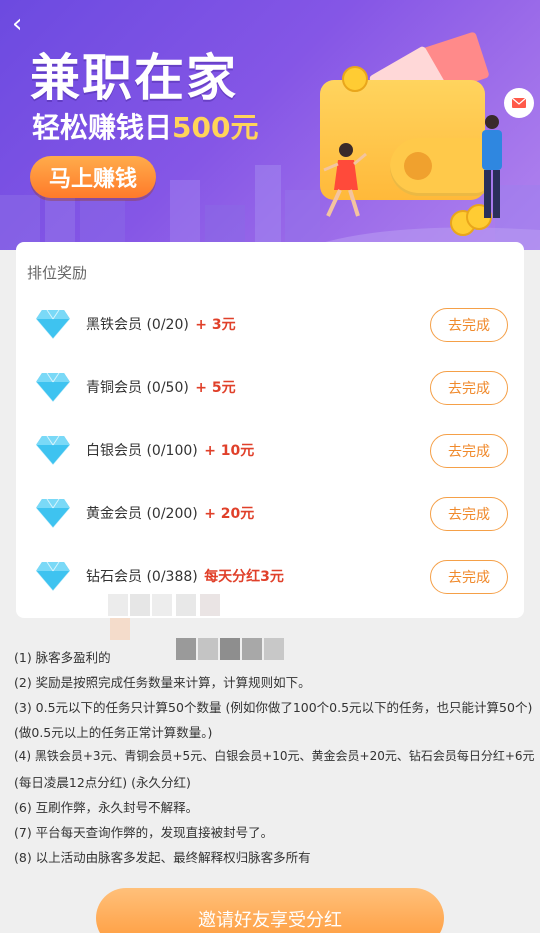 The width and height of the screenshot is (540, 933). I want to click on rank-reward: 每天分红3元, so click(244, 577).